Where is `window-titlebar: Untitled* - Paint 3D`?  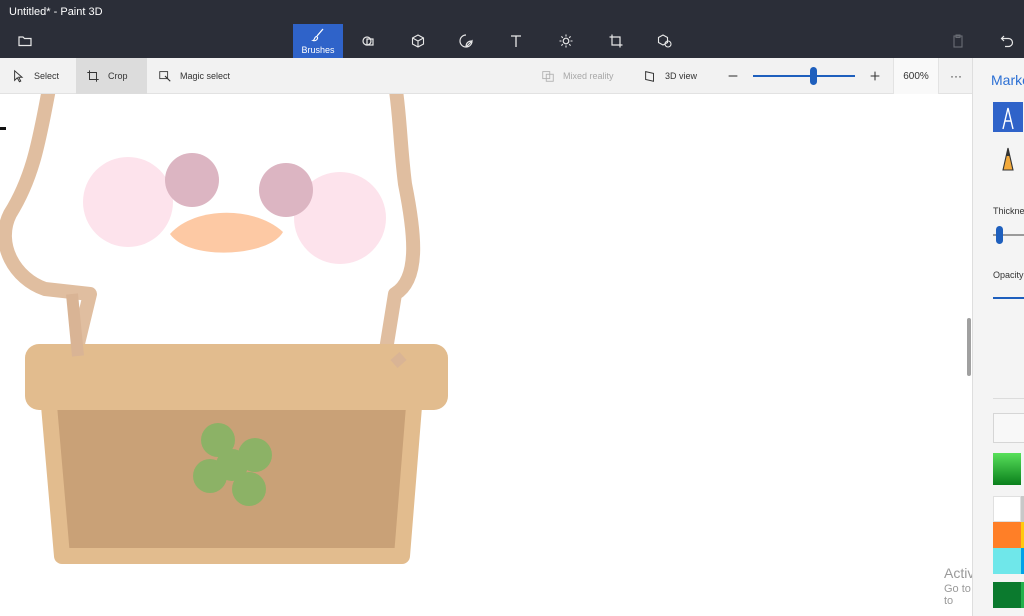 window-titlebar: Untitled* - Paint 3D is located at coordinates (512, 12).